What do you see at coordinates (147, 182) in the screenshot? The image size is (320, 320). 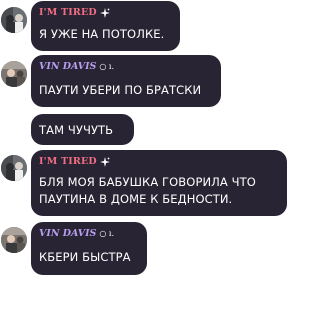 I see `message-text-line: БЛЯ МОЯ БАБУШКА ГОВОРИЛА ЧТО` at bounding box center [147, 182].